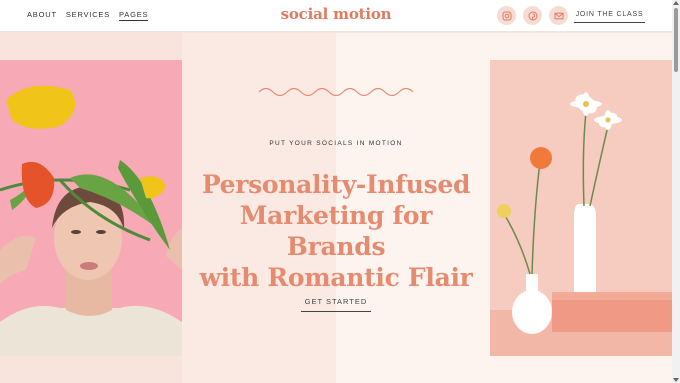 The image size is (680, 383). I want to click on headline-line: with Romantic Flair, so click(336, 277).